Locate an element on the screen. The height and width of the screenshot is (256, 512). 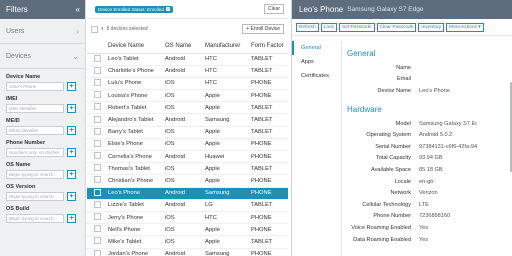
chevron-down-icon: ▾ is located at coordinates (102, 29).